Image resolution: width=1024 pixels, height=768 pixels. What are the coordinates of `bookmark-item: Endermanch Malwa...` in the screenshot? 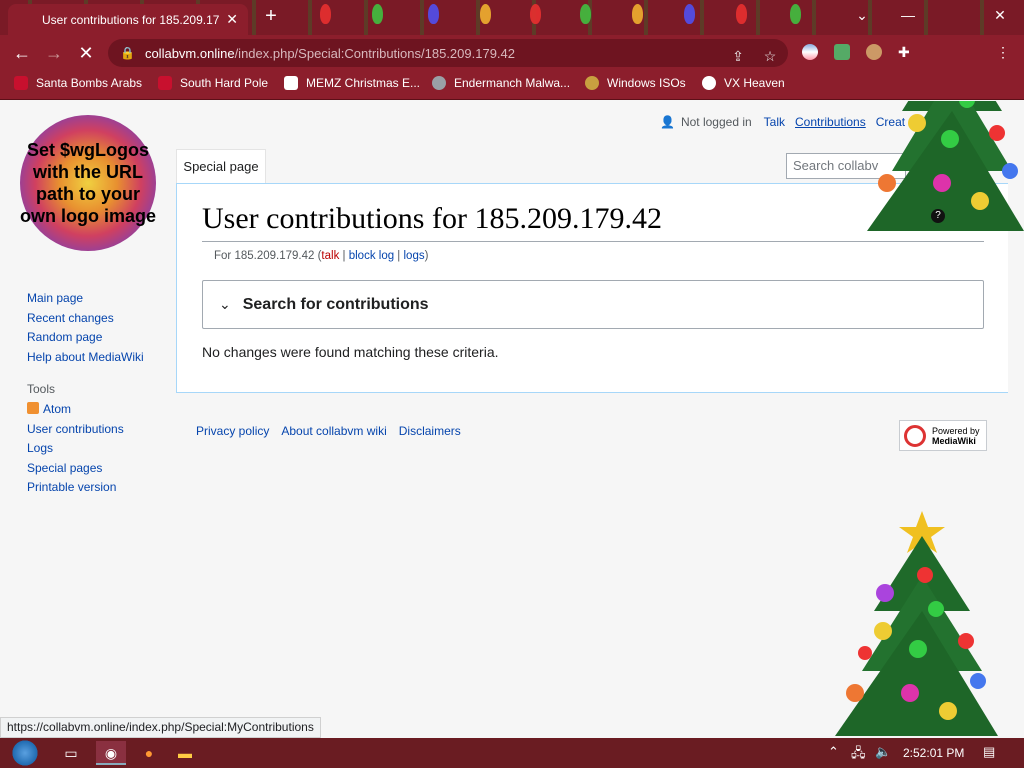 It's located at (501, 83).